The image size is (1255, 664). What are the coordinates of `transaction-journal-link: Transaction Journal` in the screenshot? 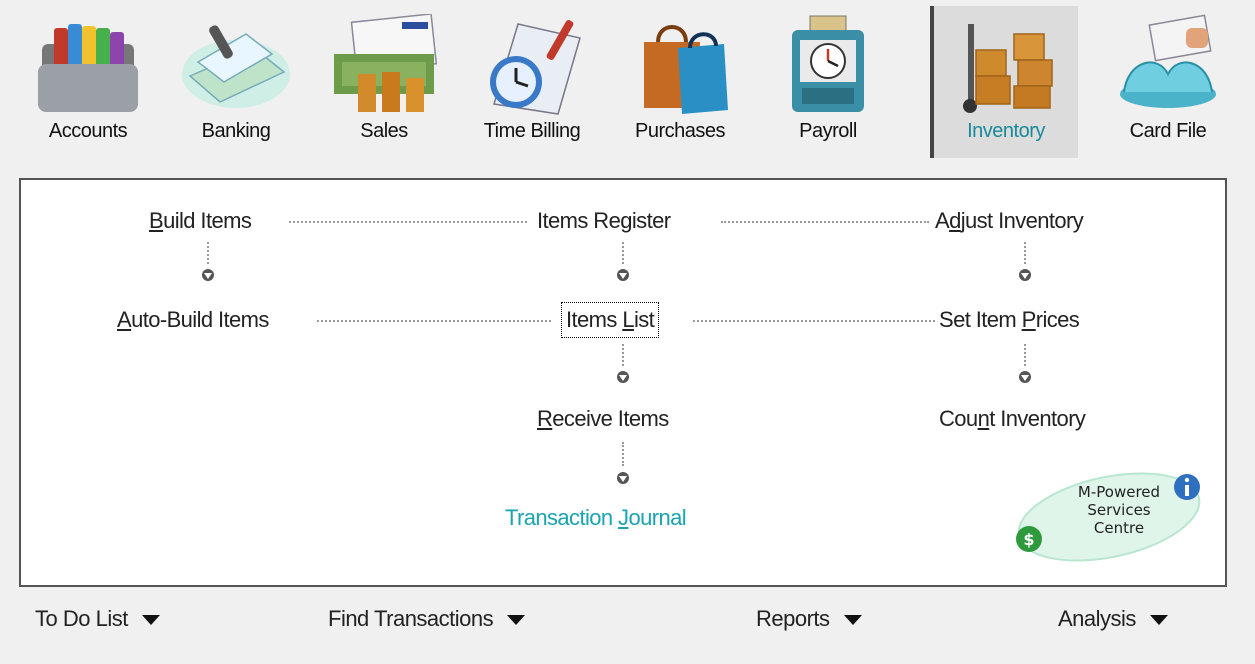 It's located at (596, 518).